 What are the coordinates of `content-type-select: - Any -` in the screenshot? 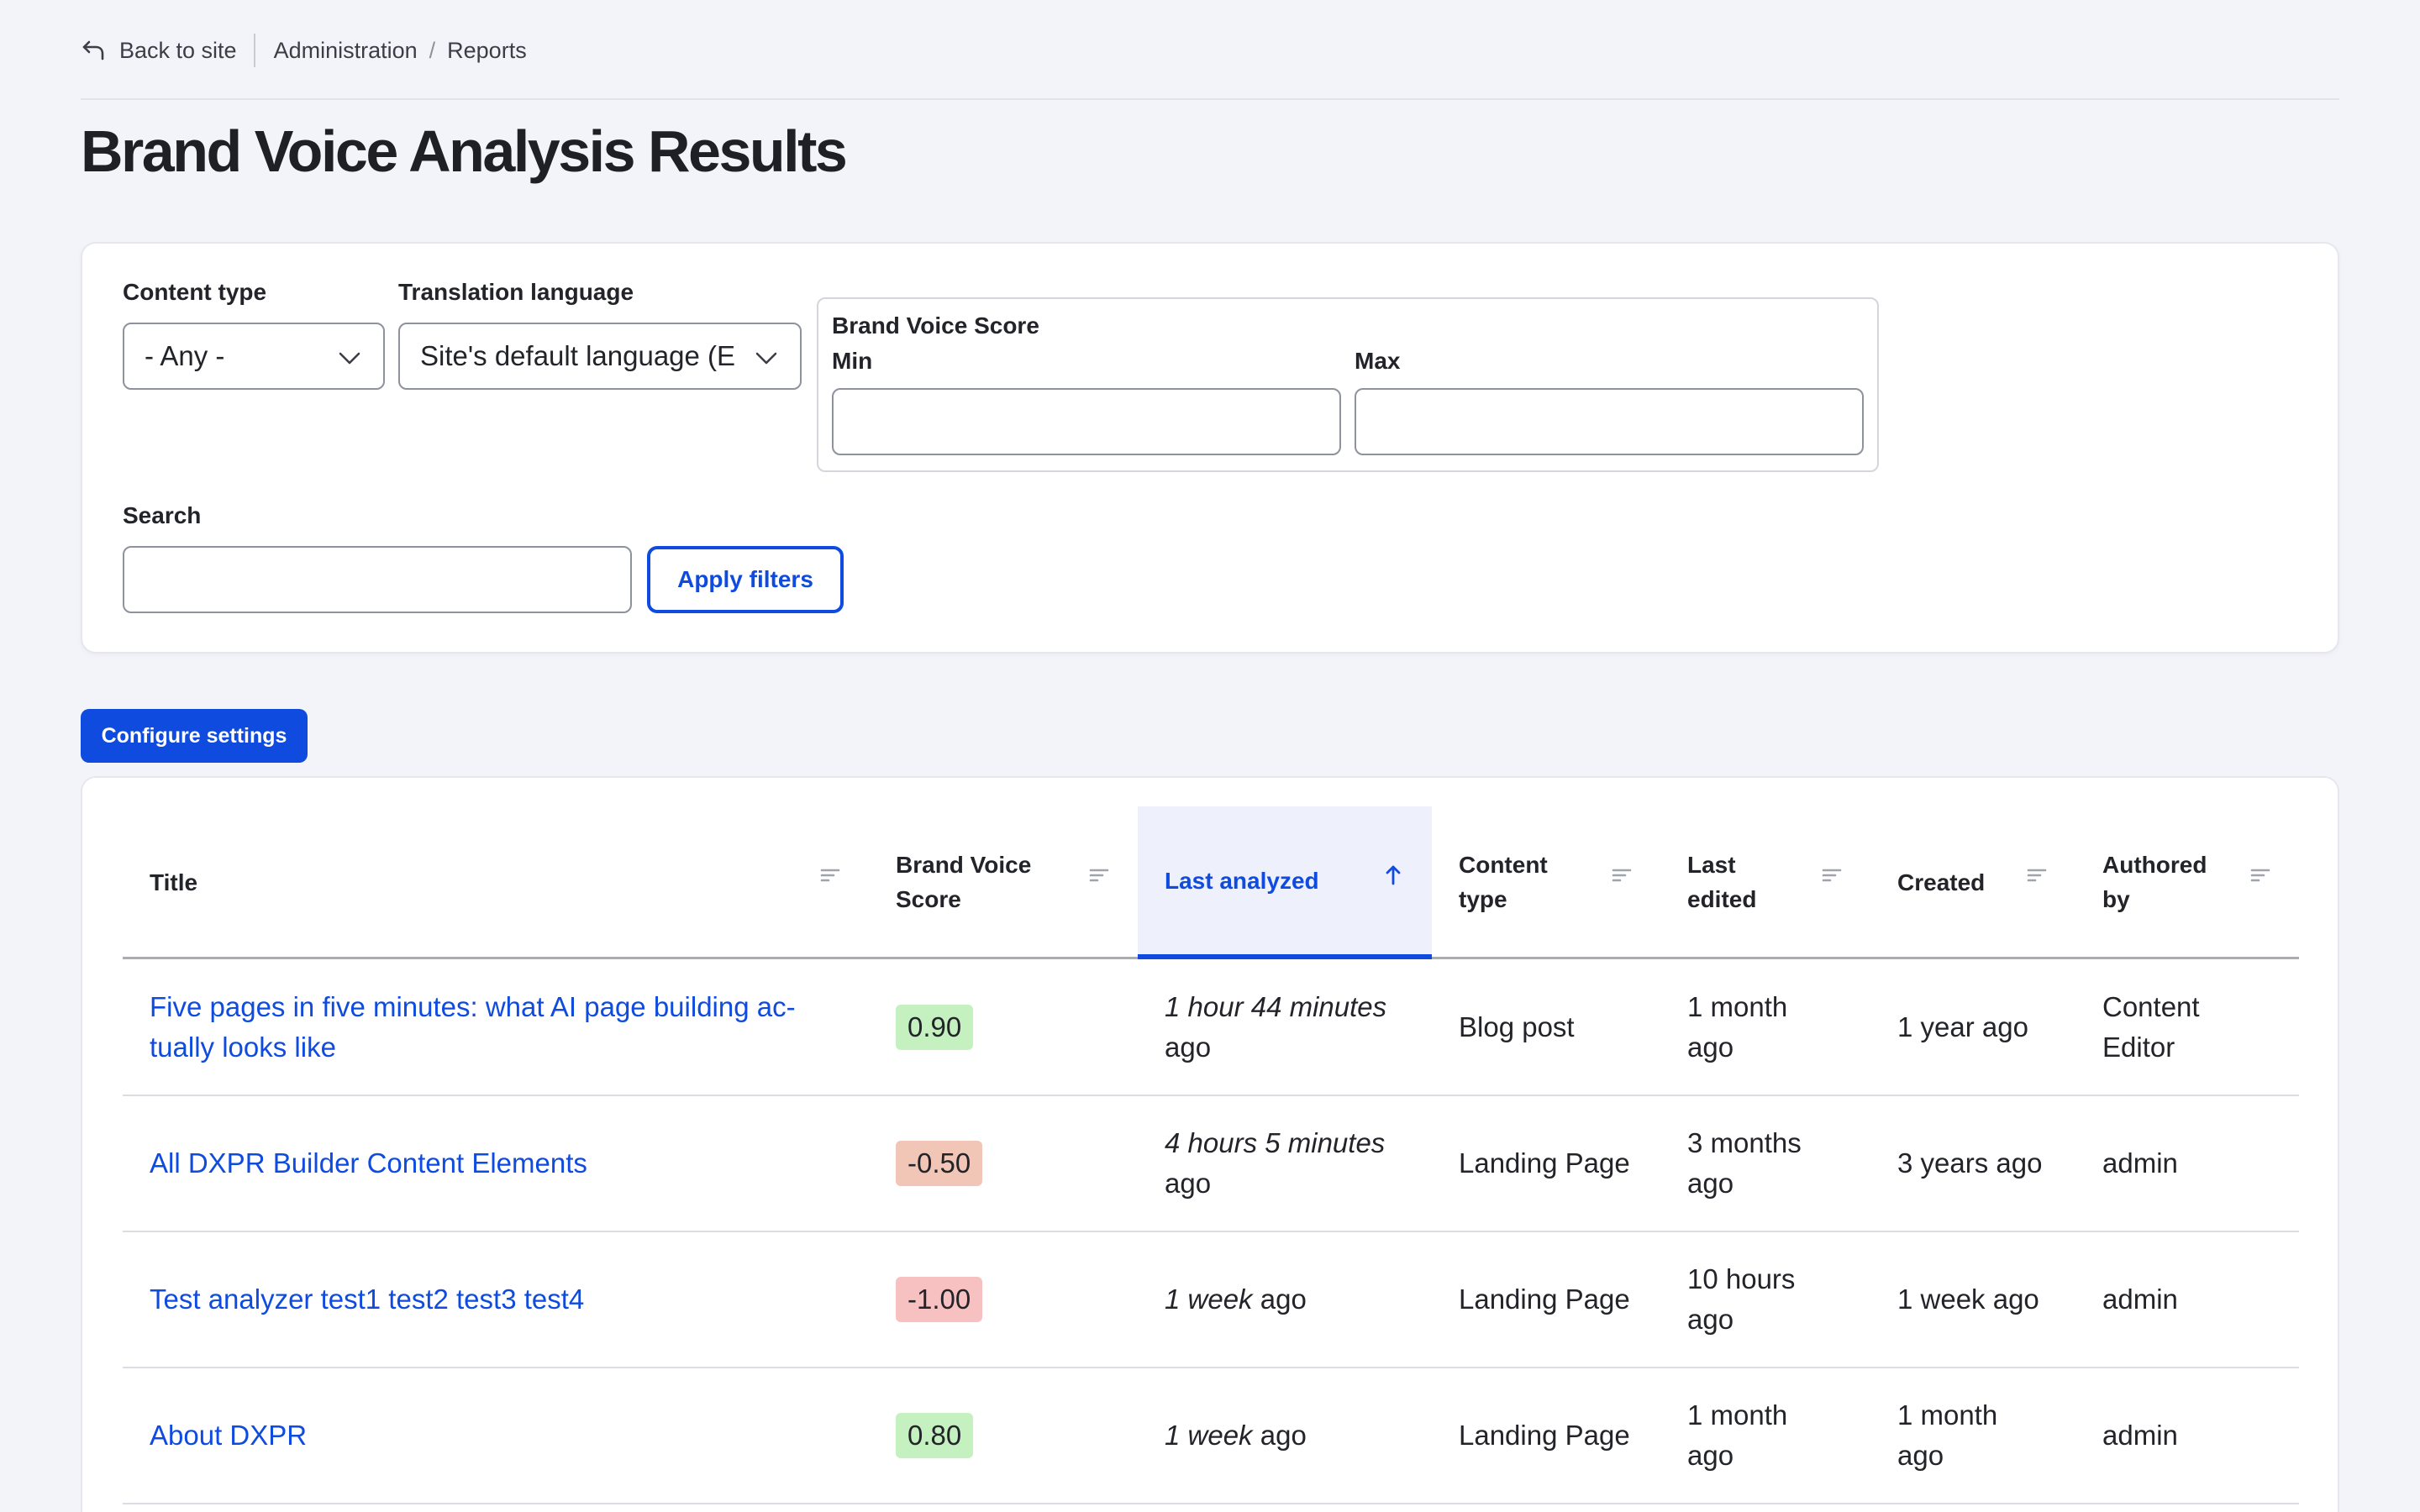 It's located at (254, 356).